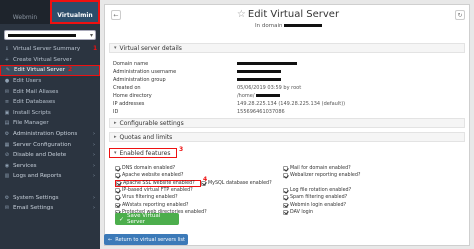 The height and width of the screenshot is (249, 474). I want to click on feature-cell: Apache SSL website enabled?, so click(158, 183).